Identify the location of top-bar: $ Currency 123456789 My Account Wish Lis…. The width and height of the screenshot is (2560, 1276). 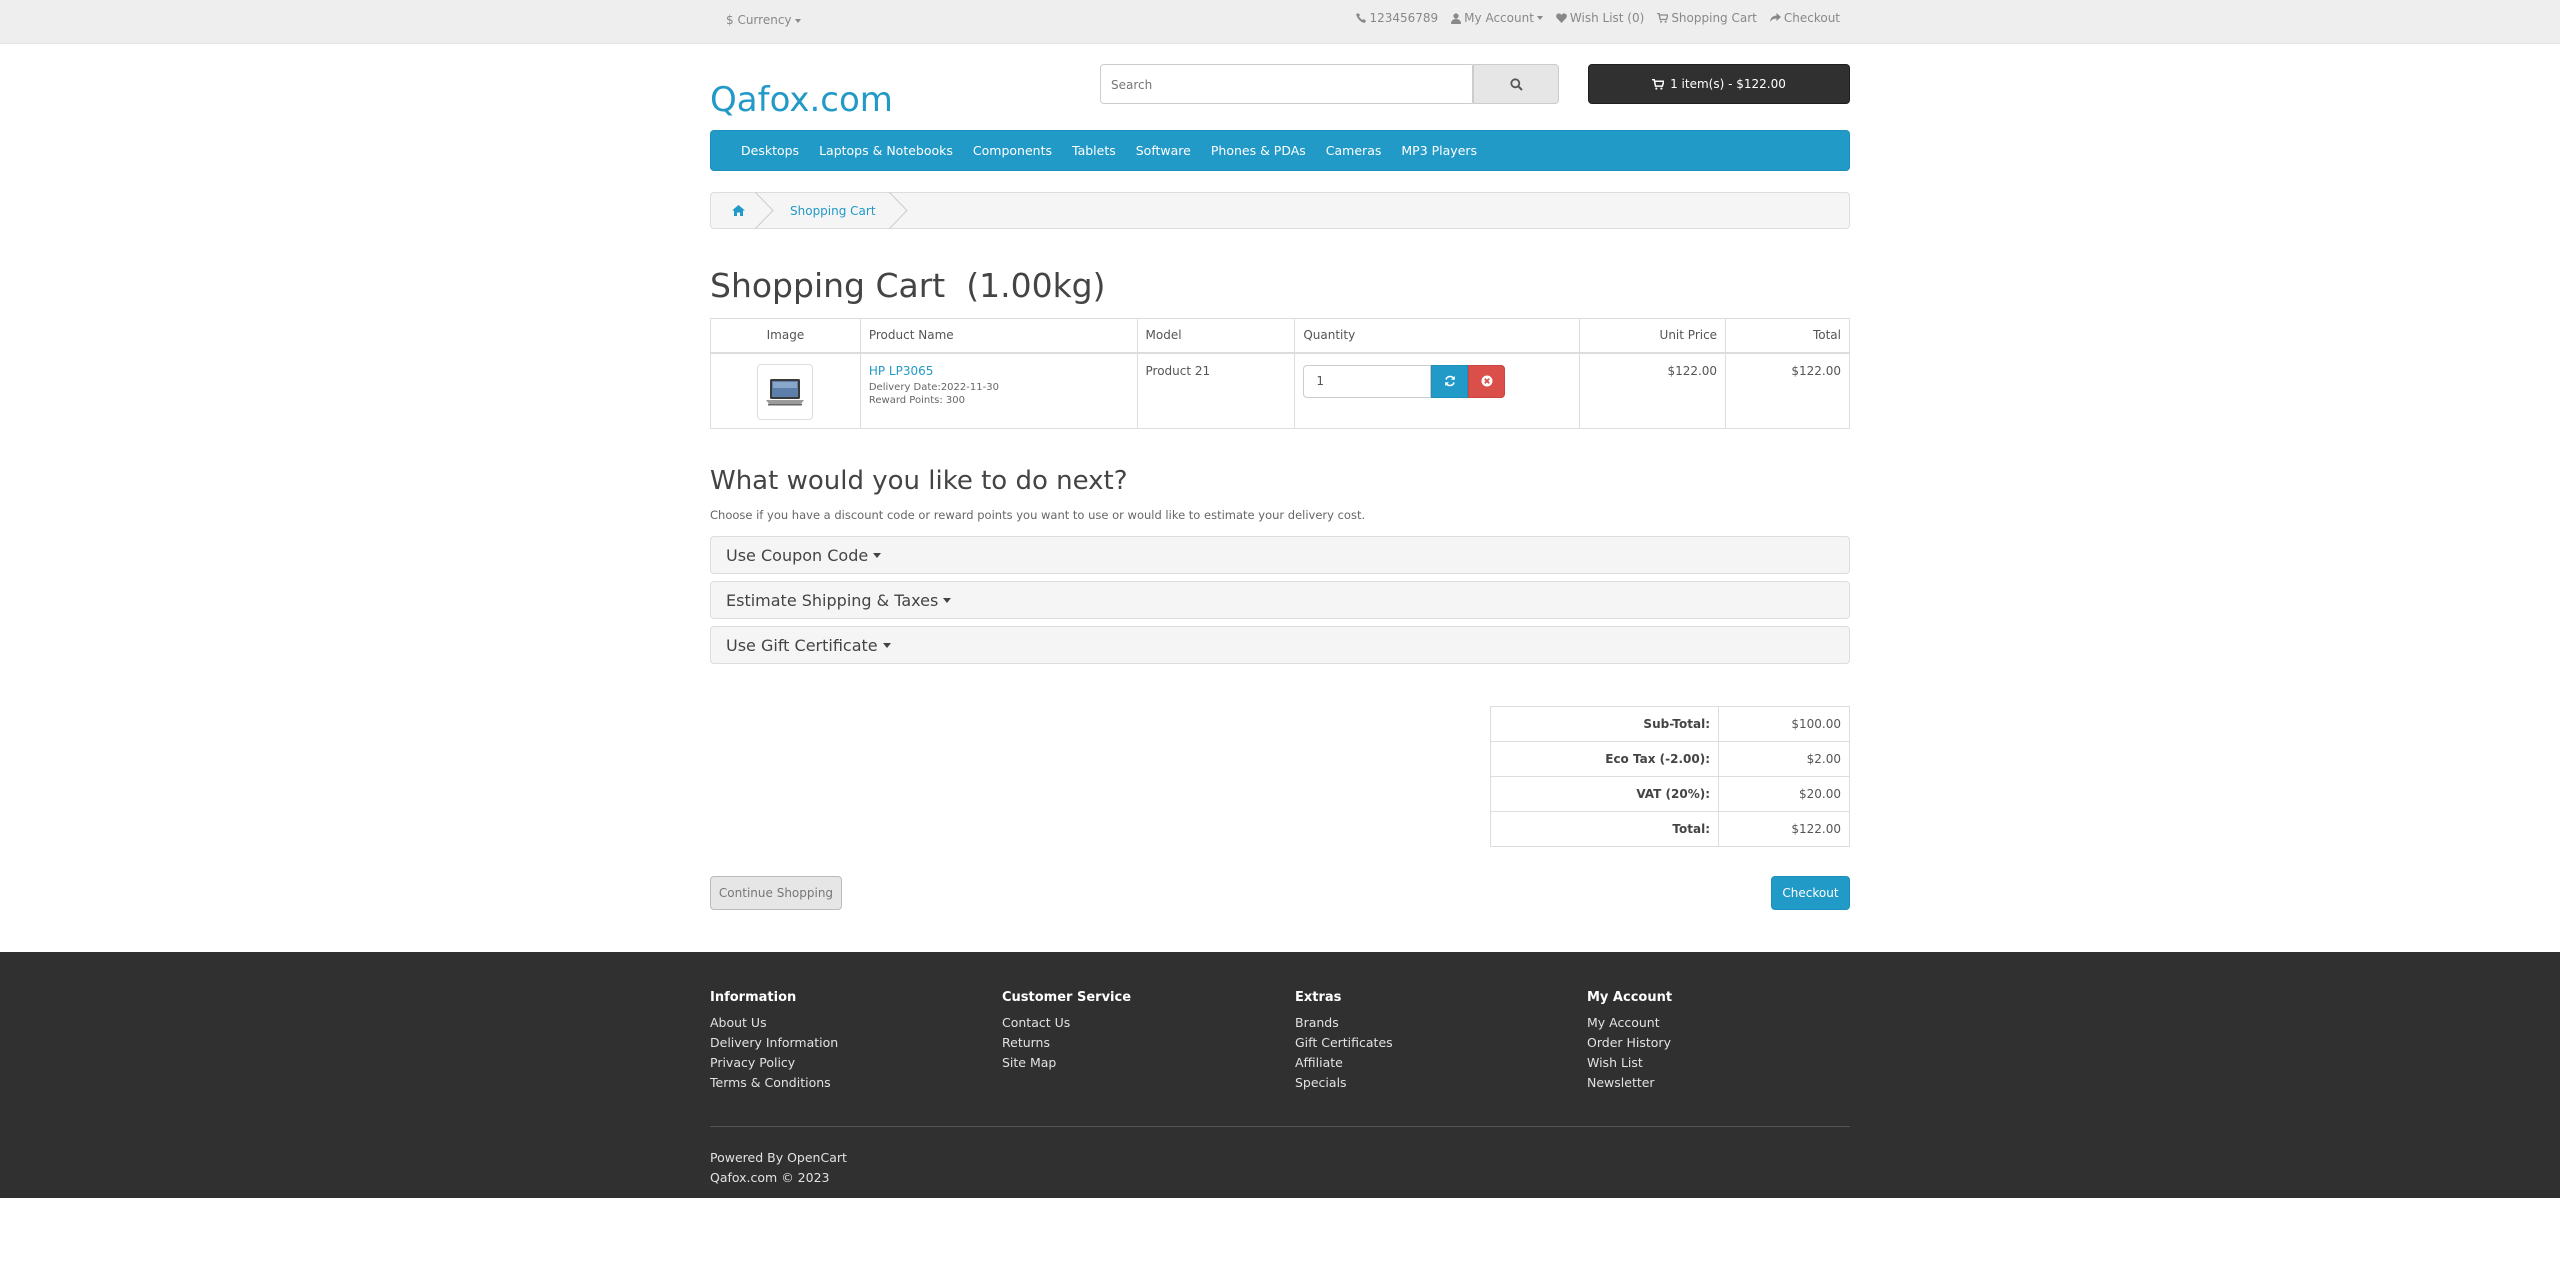
(1280, 22).